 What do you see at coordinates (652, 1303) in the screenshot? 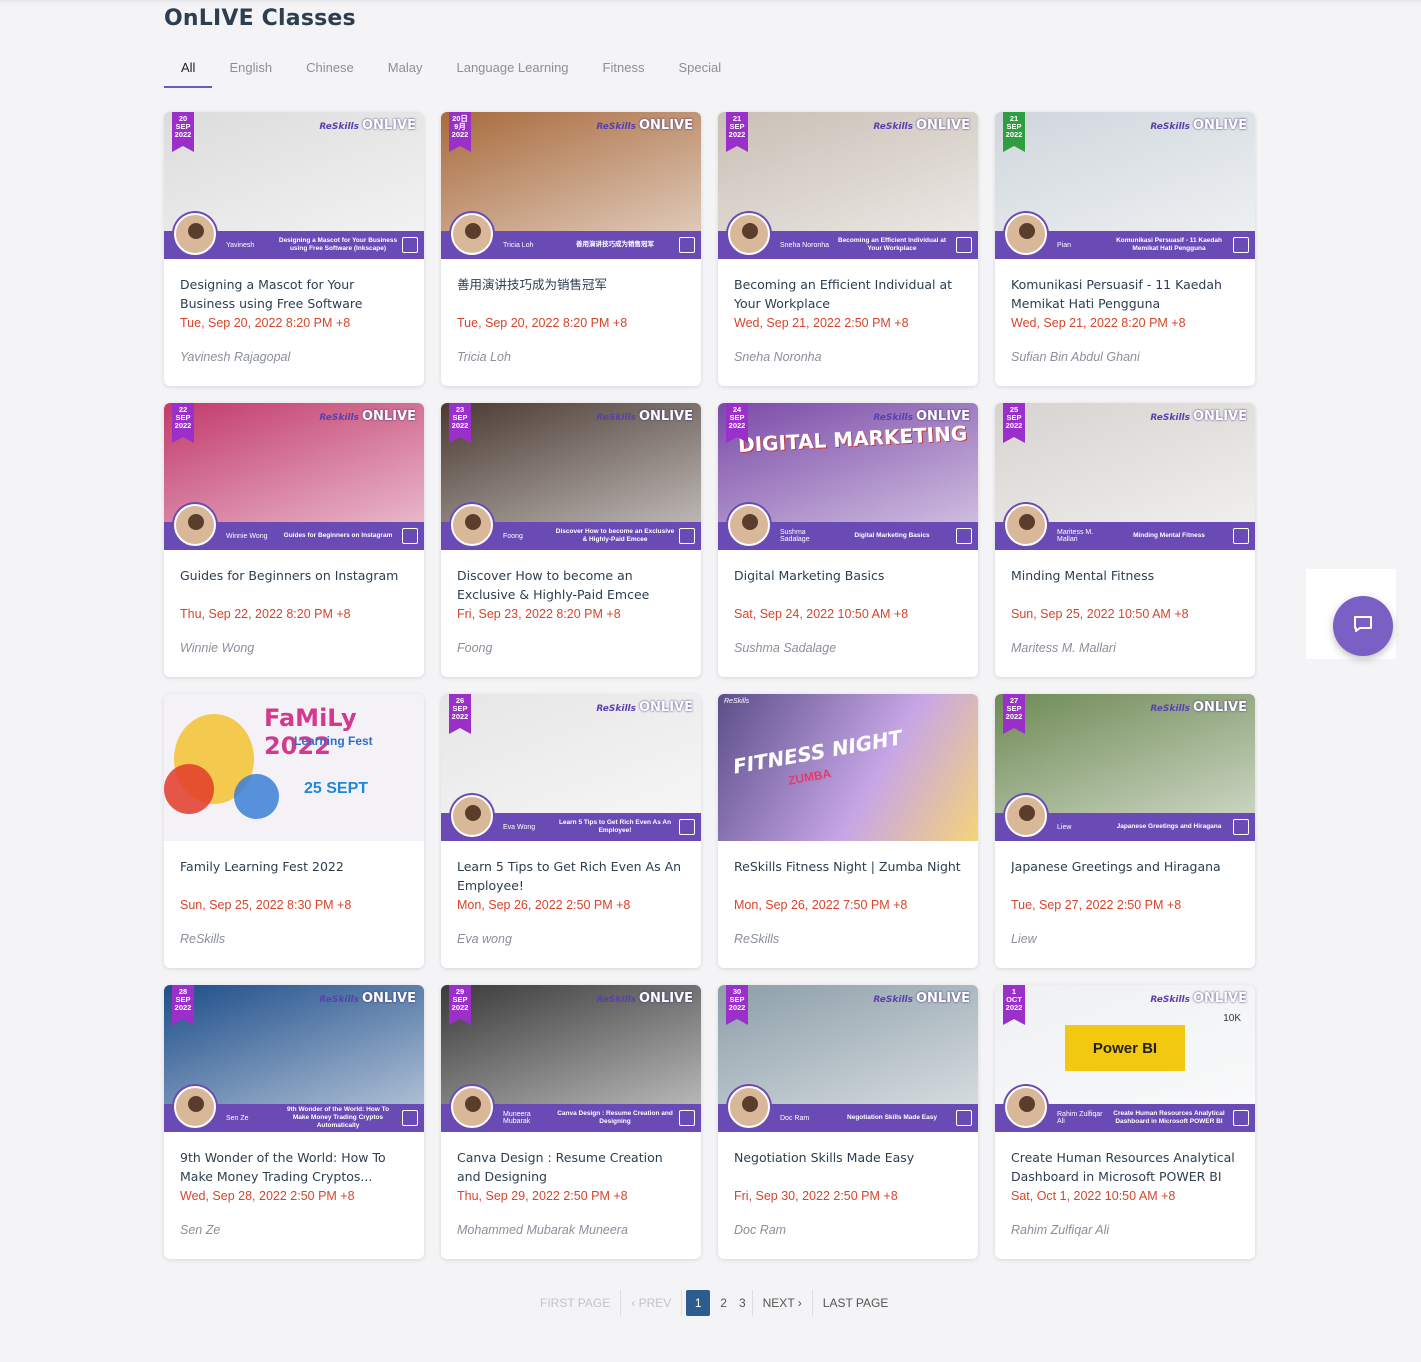
I see `prev-page-button: ‹ PREV` at bounding box center [652, 1303].